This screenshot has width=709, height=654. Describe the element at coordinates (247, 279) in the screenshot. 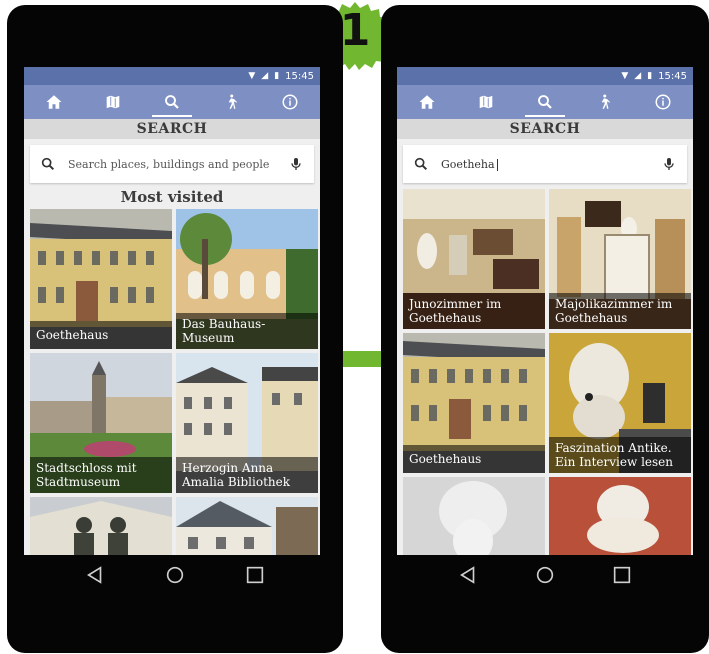

I see `tile-bauhaus-museum: Das Bauhaus-Museum` at that location.